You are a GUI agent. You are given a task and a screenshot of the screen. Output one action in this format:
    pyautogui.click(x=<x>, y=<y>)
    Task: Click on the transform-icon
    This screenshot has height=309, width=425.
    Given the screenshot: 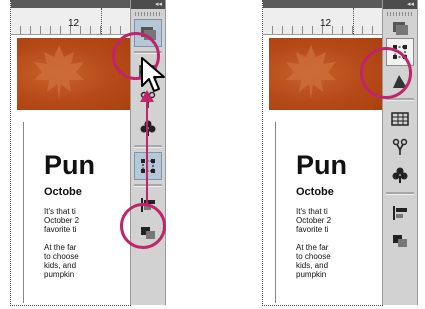 What is the action you would take?
    pyautogui.click(x=148, y=166)
    